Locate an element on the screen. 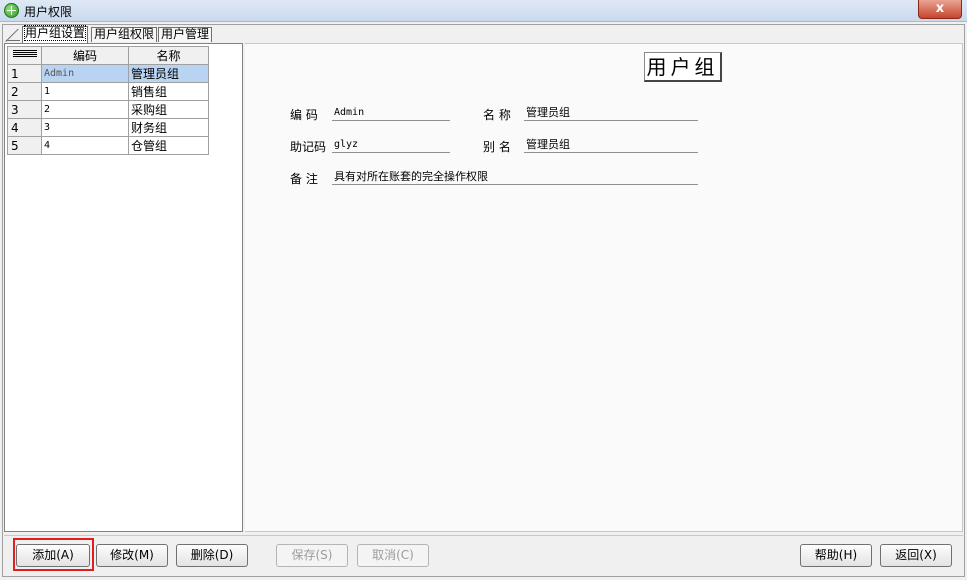 This screenshot has width=967, height=580. code-field: Admin is located at coordinates (391, 113).